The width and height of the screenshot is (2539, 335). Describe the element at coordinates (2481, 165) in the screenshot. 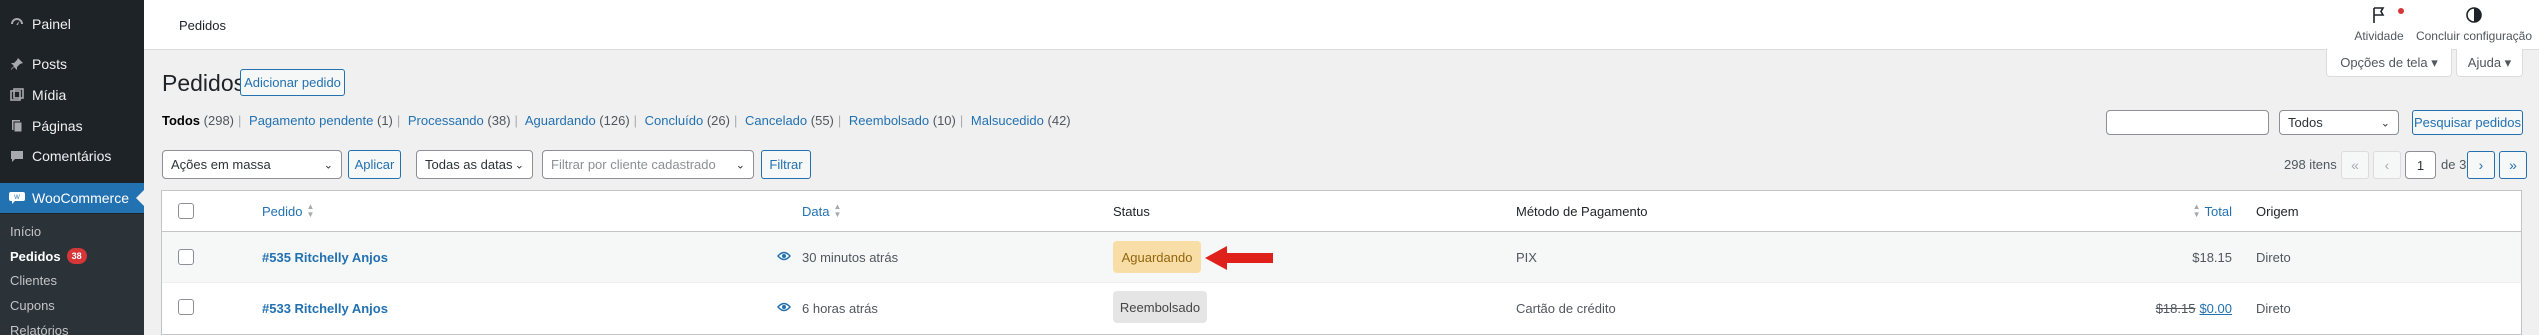

I see `next-page-button: ›` at that location.